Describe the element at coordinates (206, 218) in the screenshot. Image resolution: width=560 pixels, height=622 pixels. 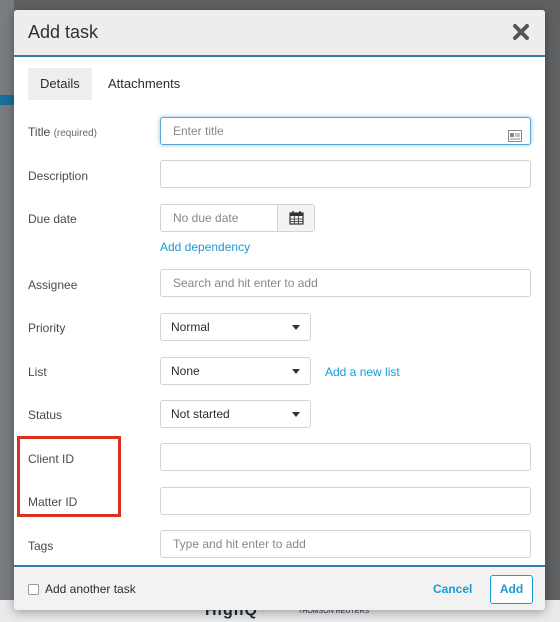
I see `due-date-placeholder: No due date` at that location.